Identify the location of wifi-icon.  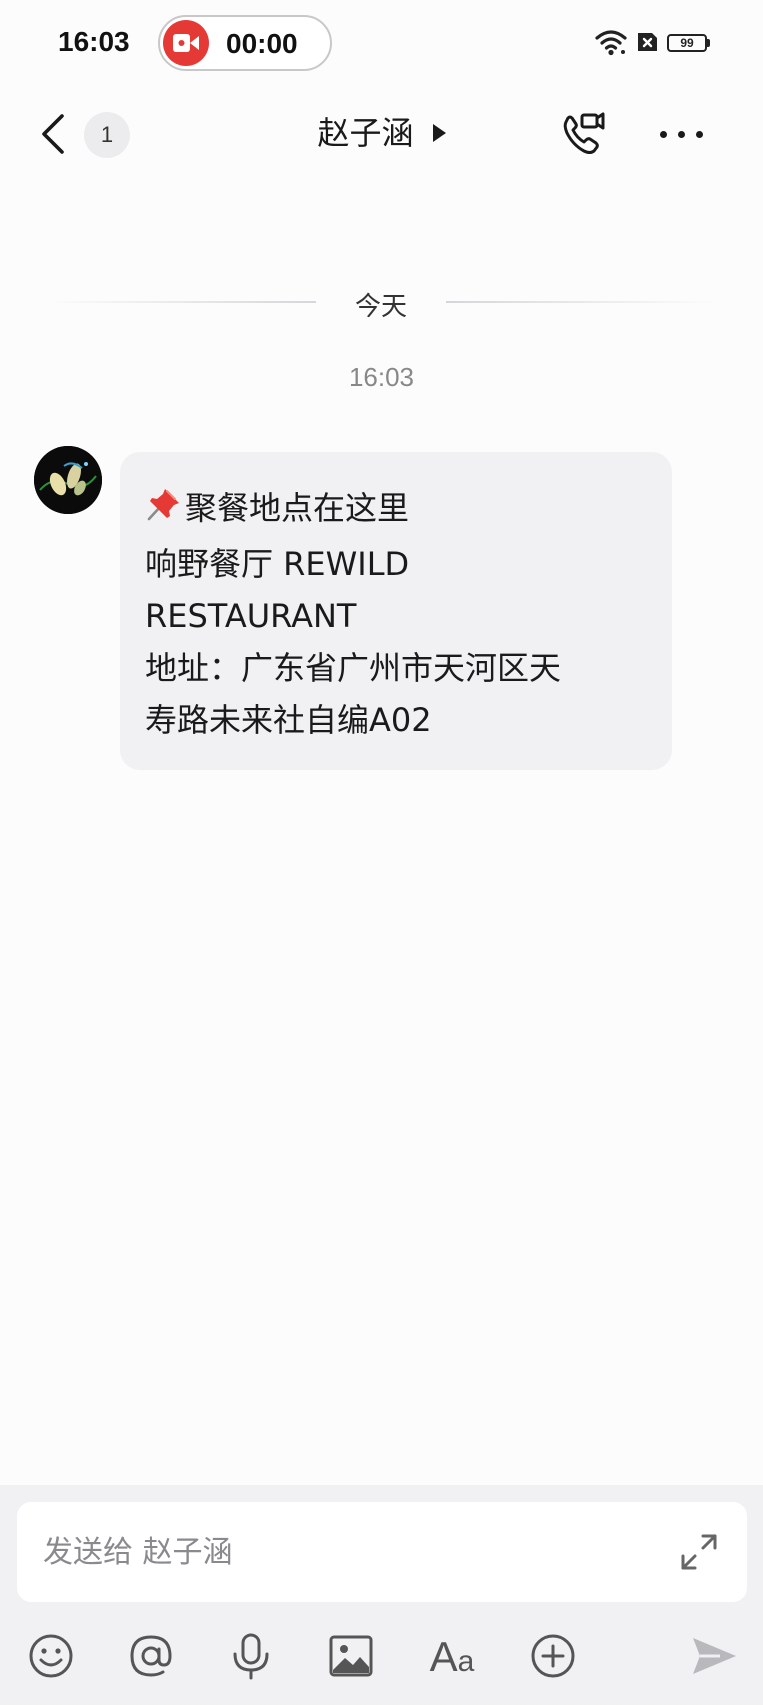
(611, 44).